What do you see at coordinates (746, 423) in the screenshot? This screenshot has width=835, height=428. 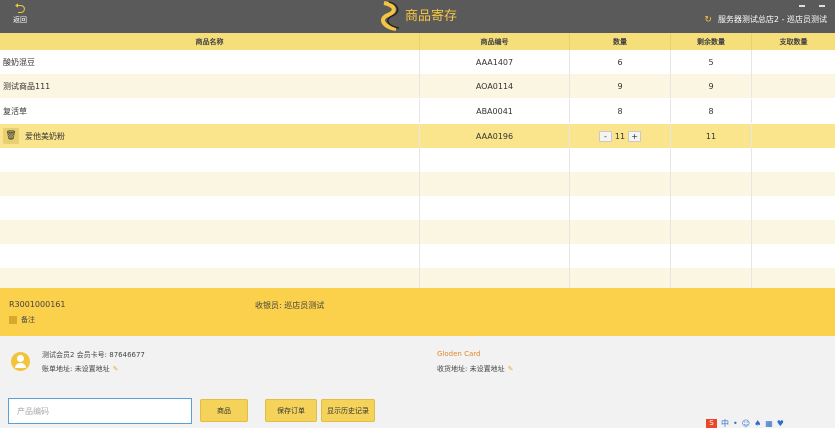 I see `emoji-icon: ☺` at bounding box center [746, 423].